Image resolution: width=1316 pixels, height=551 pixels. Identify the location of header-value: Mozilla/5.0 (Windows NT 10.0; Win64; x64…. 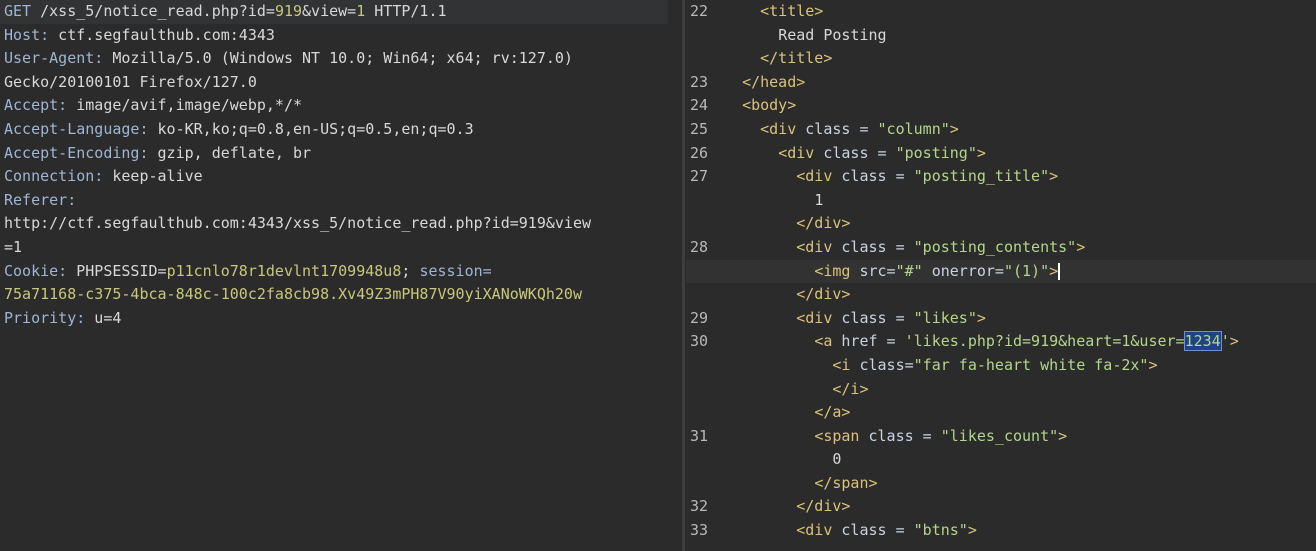
(338, 58).